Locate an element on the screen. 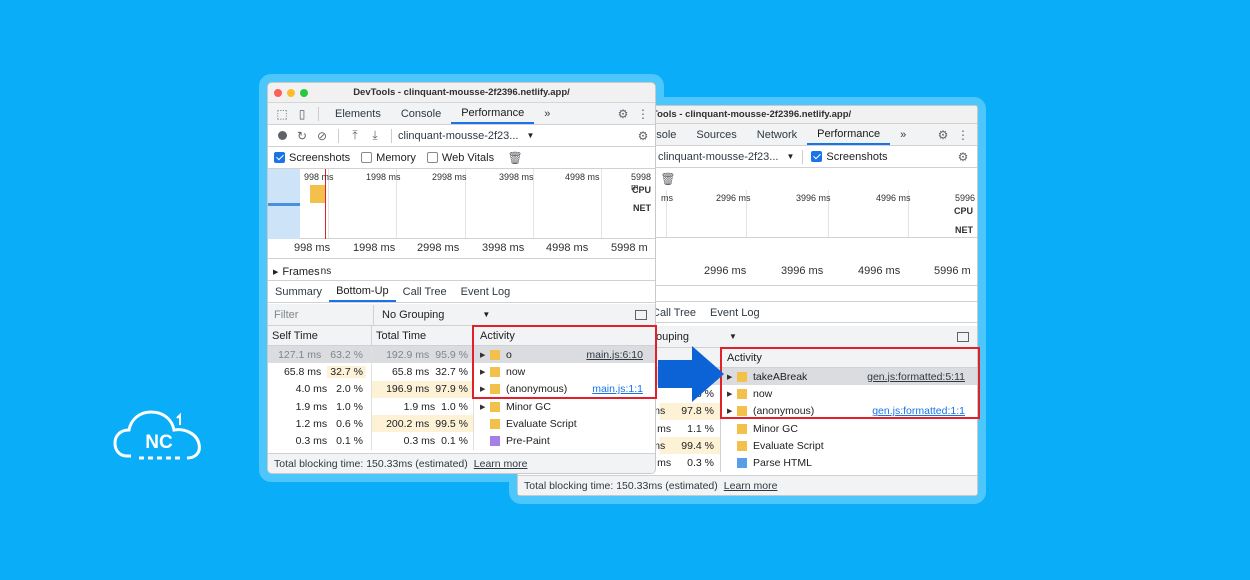 The height and width of the screenshot is (580, 1250). activity-name: Evaluate Script is located at coordinates (788, 445).